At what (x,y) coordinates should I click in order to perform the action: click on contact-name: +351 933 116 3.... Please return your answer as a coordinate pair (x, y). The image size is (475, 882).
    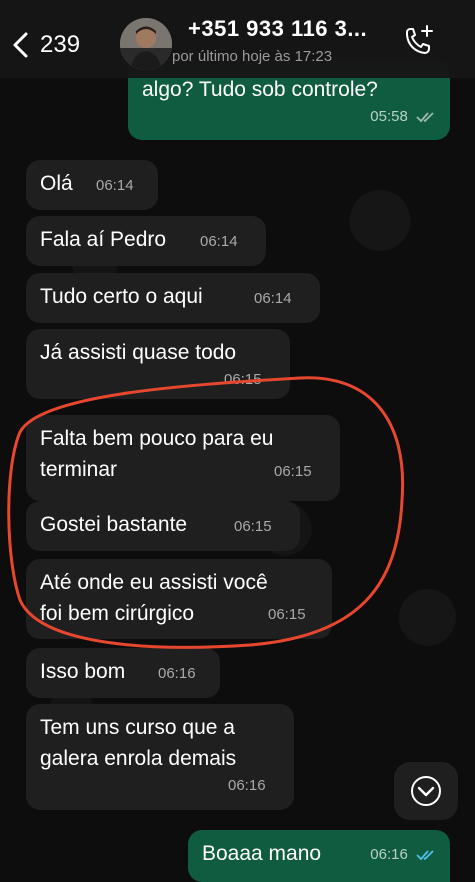
    Looking at the image, I should click on (277, 29).